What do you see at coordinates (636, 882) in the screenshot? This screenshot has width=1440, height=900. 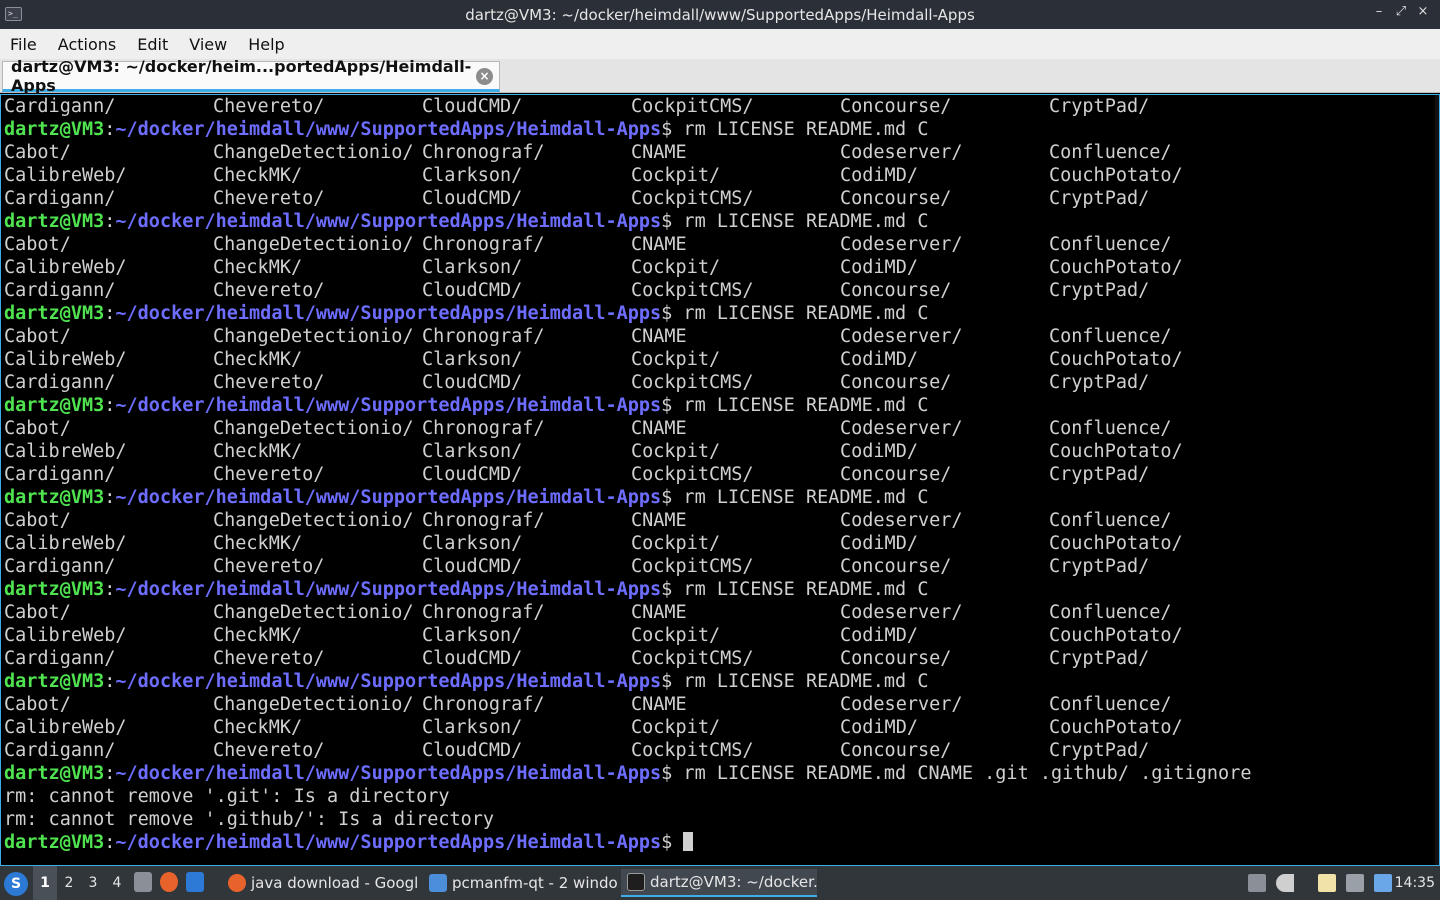 I see `terminal-icon` at bounding box center [636, 882].